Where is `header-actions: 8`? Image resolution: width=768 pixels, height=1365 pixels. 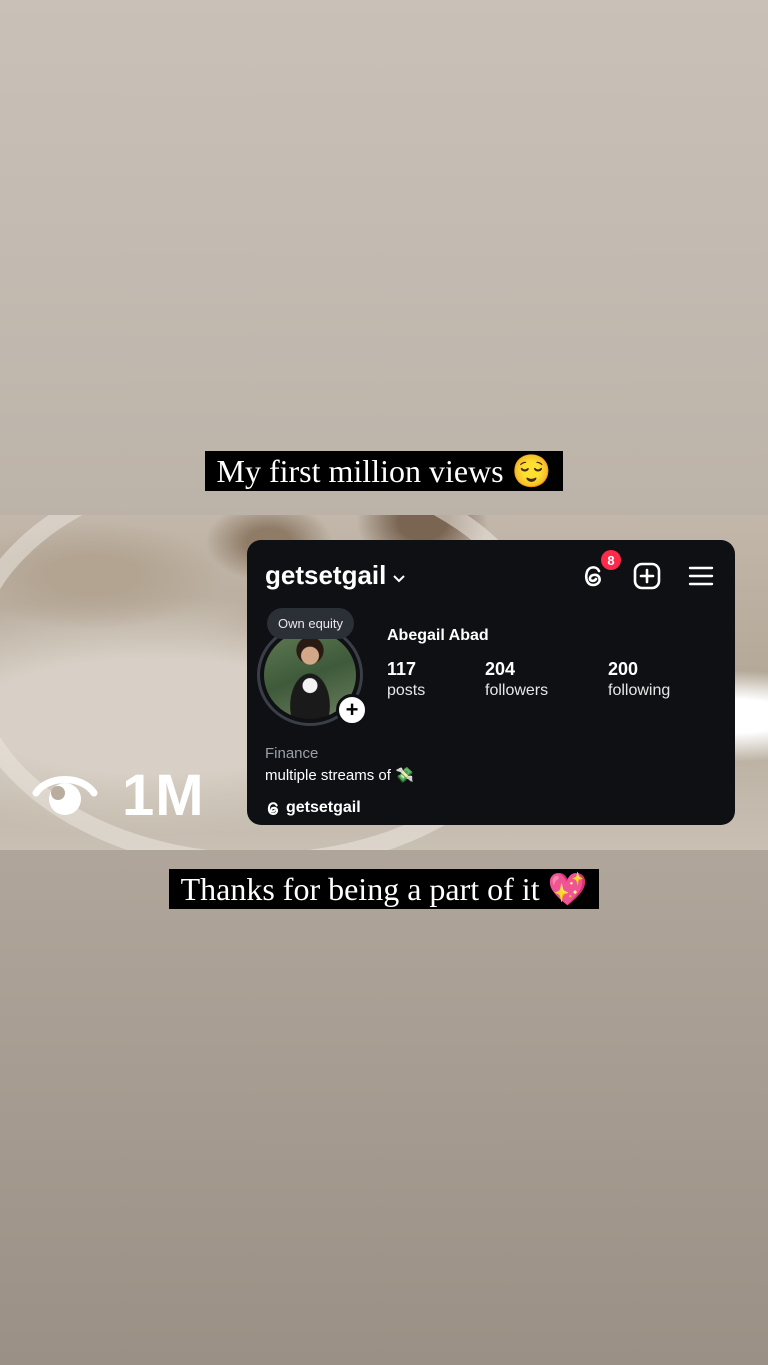 header-actions: 8 is located at coordinates (636, 571).